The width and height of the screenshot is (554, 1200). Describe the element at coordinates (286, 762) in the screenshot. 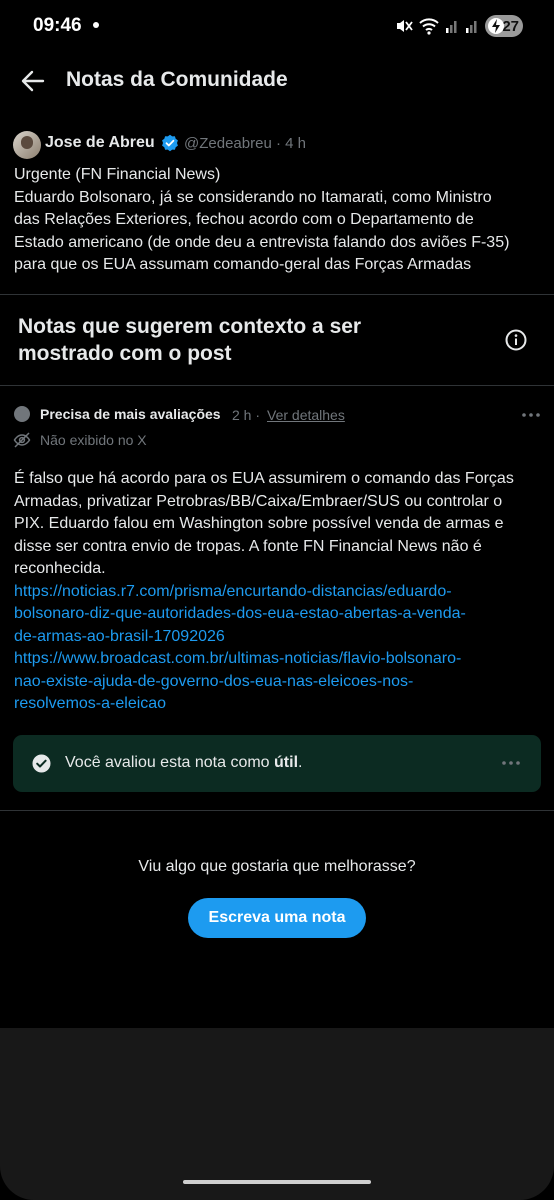

I see `rating-value: útil` at that location.